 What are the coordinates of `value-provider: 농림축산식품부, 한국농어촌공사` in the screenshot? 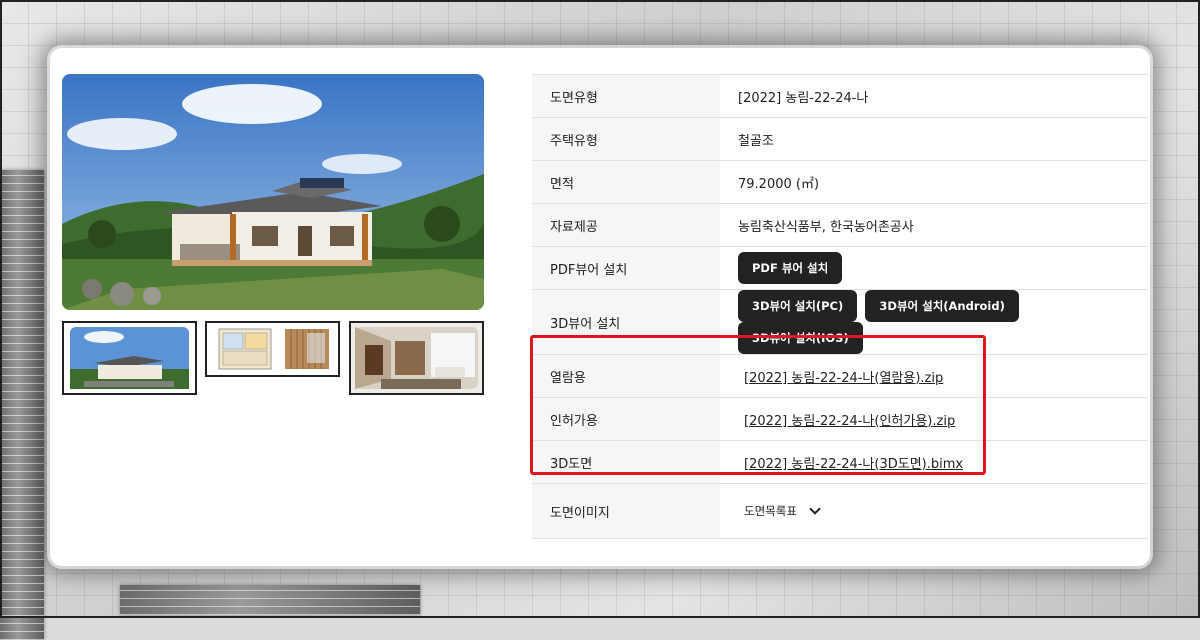 It's located at (934, 225).